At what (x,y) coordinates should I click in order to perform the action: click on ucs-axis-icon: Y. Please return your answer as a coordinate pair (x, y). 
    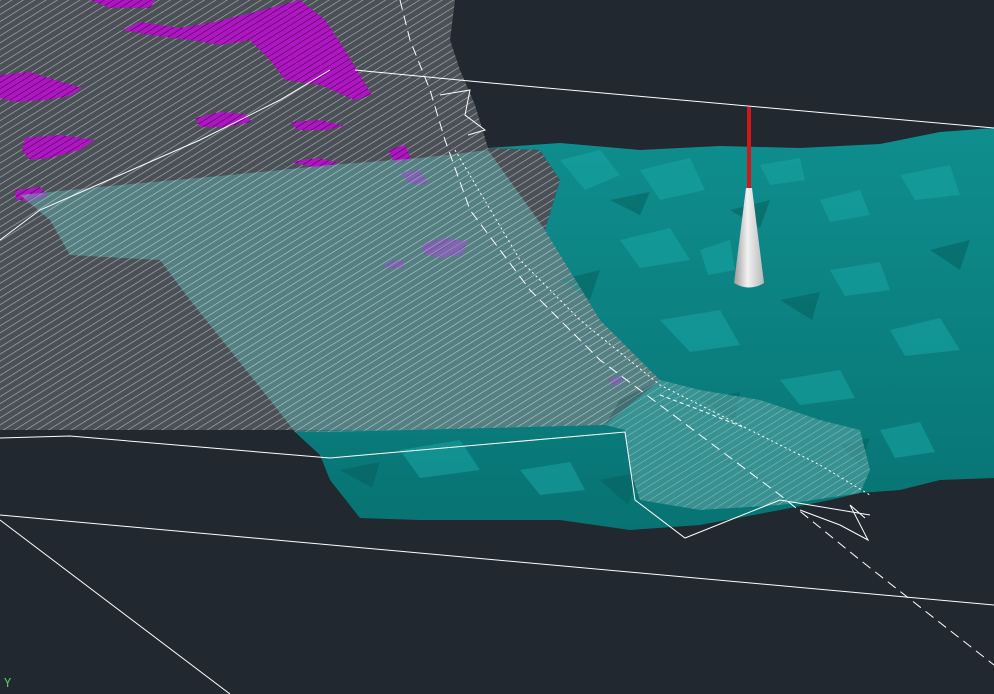
    Looking at the image, I should click on (8, 683).